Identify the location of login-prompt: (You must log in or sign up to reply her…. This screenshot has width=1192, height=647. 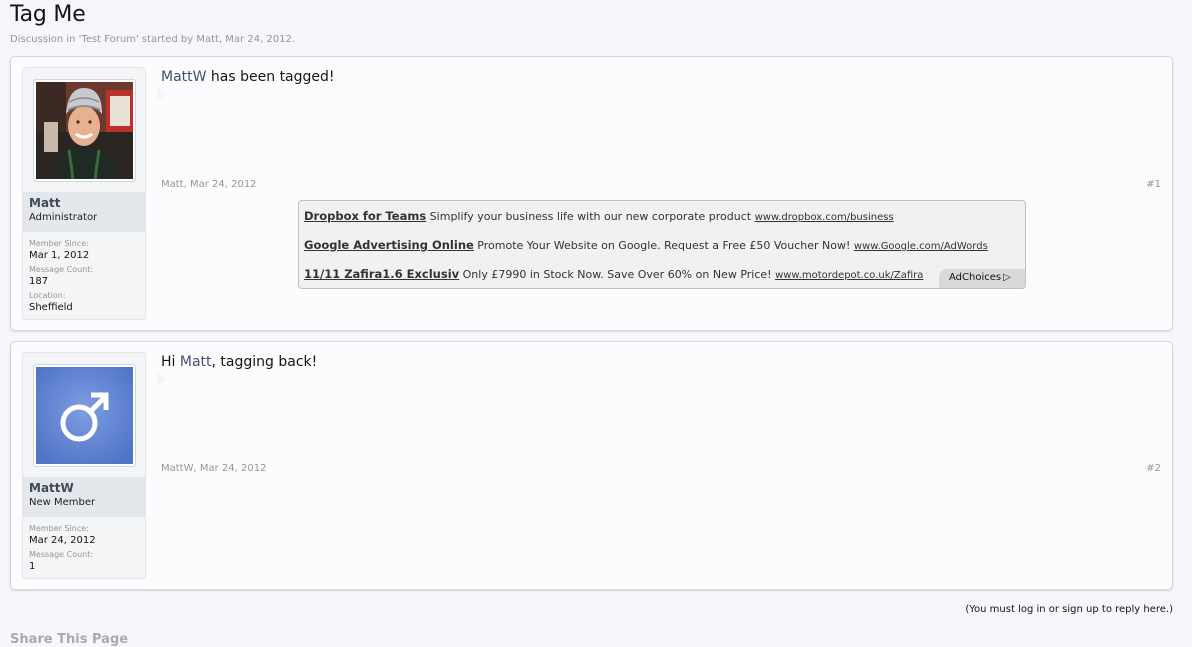
(1069, 609).